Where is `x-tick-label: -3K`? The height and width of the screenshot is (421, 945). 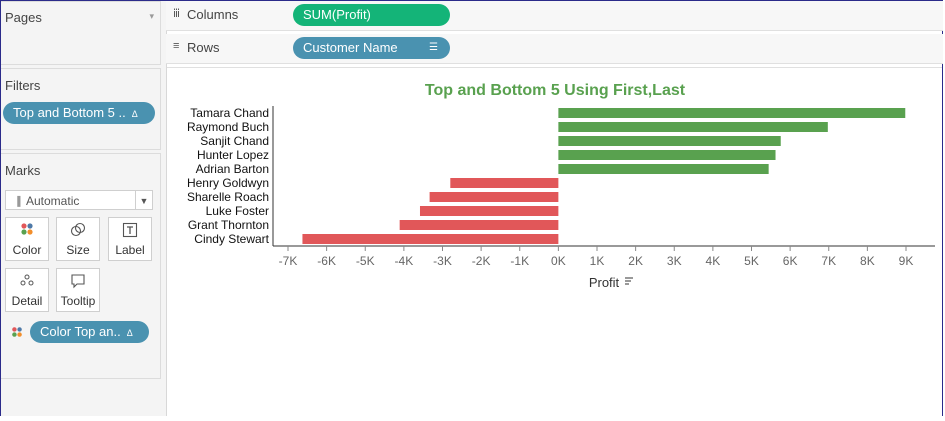
x-tick-label: -3K is located at coordinates (442, 261).